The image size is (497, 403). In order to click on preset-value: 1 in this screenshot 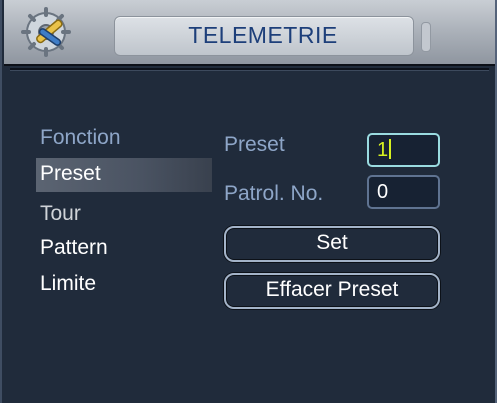, I will do `click(383, 150)`.